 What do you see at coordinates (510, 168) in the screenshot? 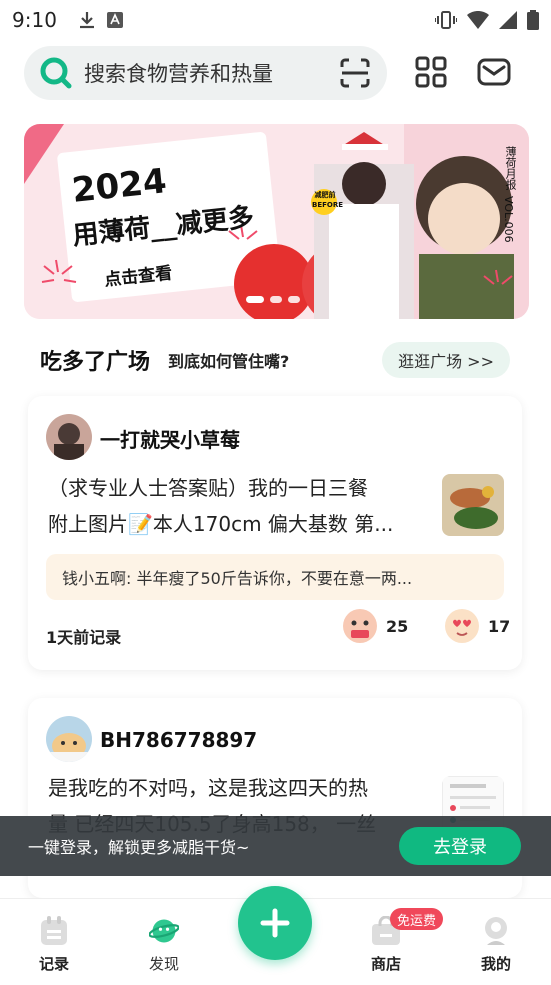
I see `banner-side-text: 薄荷月报` at bounding box center [510, 168].